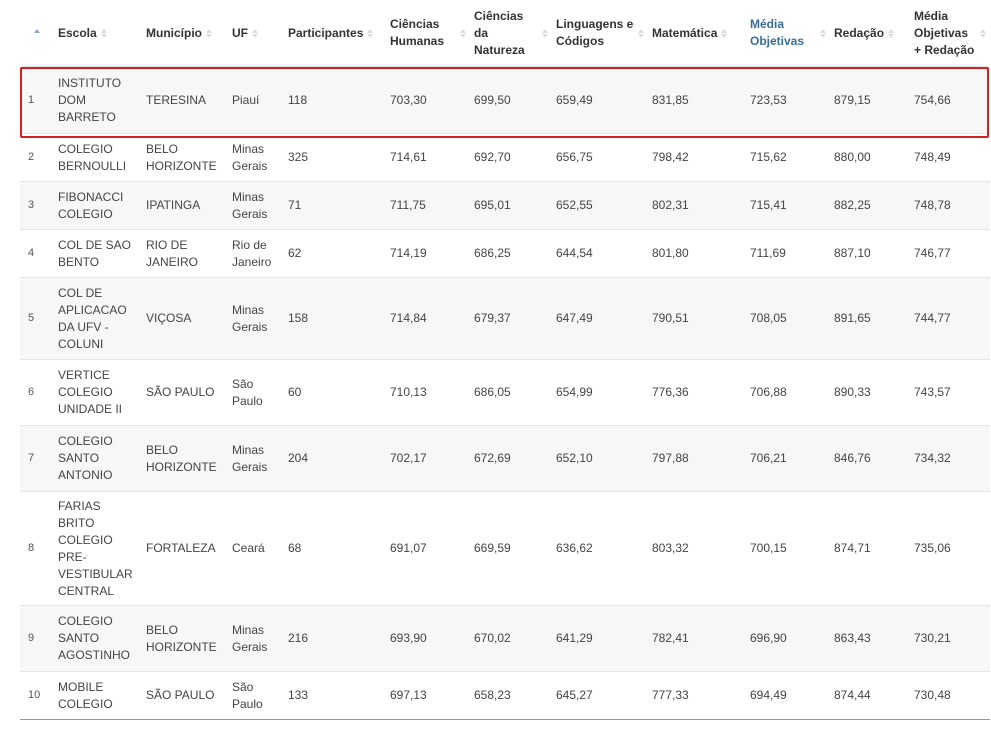 The width and height of the screenshot is (991, 730). What do you see at coordinates (600, 157) in the screenshot?
I see `cell-lc: 656,75` at bounding box center [600, 157].